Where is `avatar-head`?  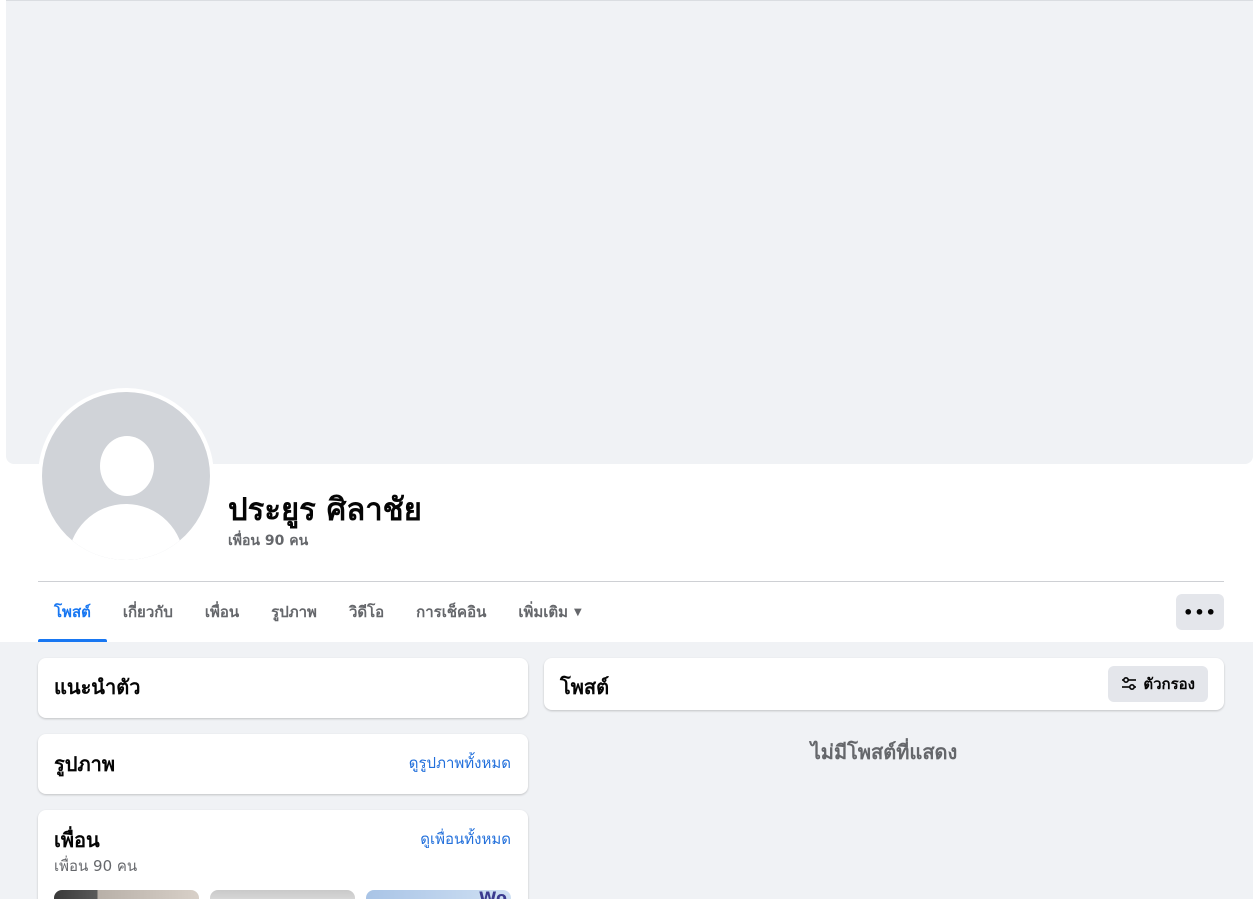
avatar-head is located at coordinates (127, 466).